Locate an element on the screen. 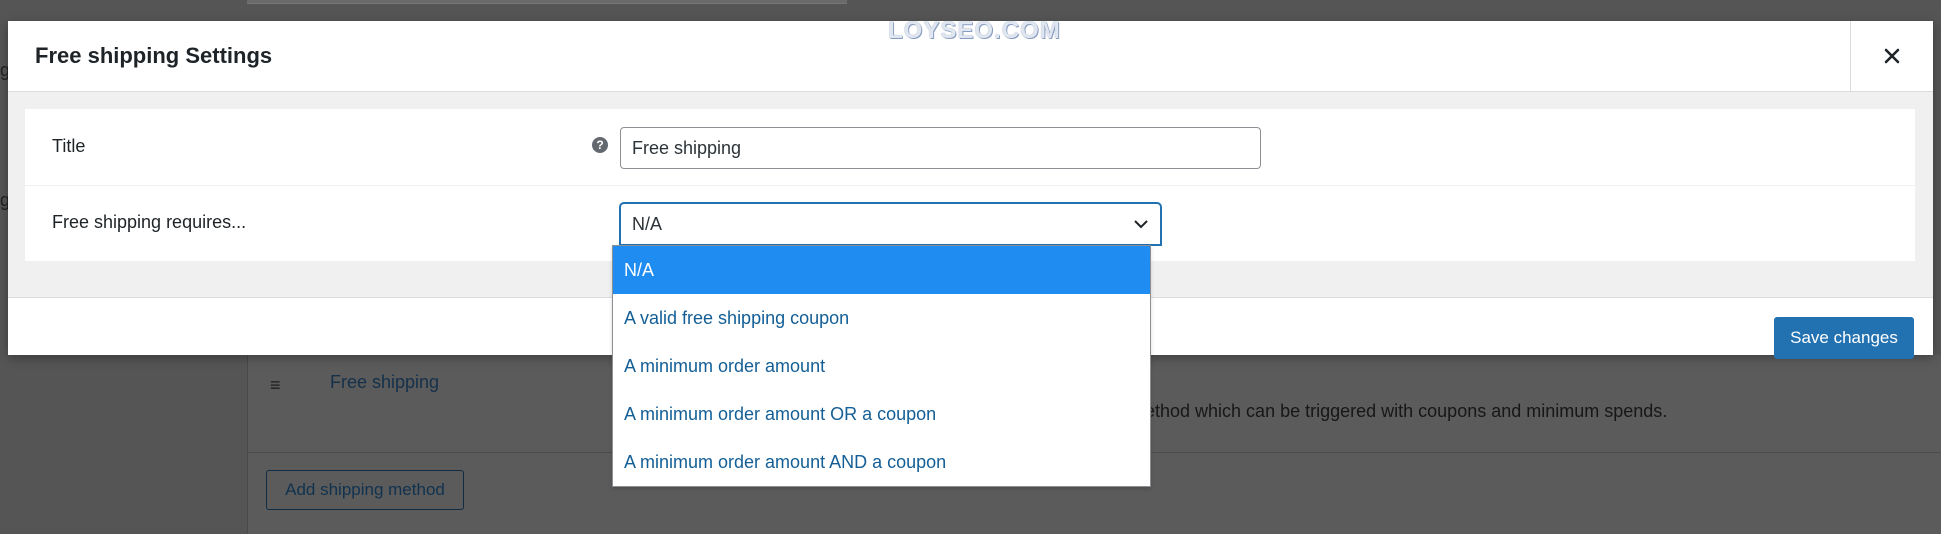 Image resolution: width=1941 pixels, height=534 pixels. requires-select: N/A is located at coordinates (890, 224).